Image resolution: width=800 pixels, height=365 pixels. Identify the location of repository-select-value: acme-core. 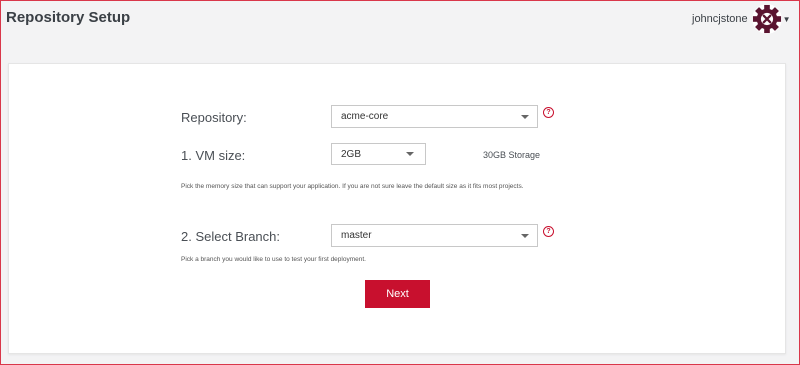
(365, 116).